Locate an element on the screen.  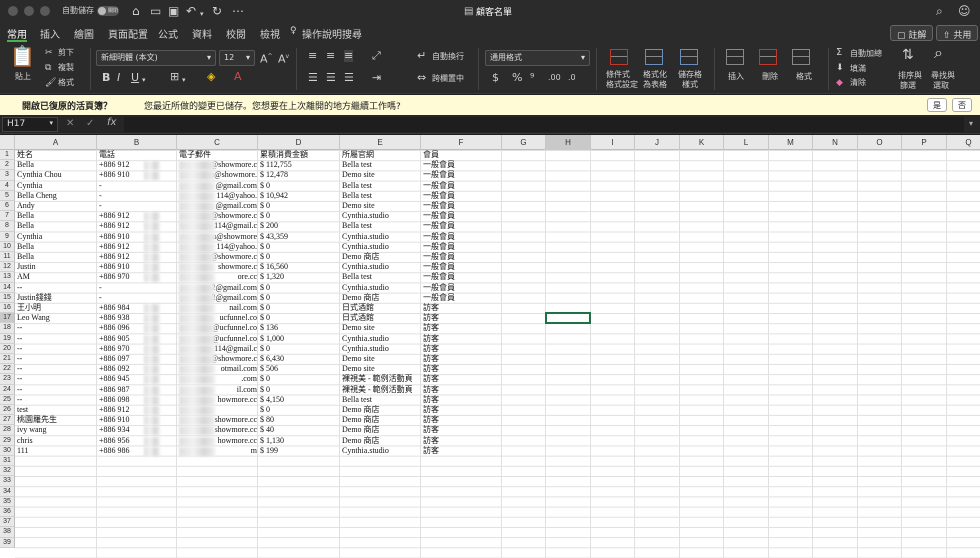
find-icon: ⌕ is located at coordinates (938, 53).